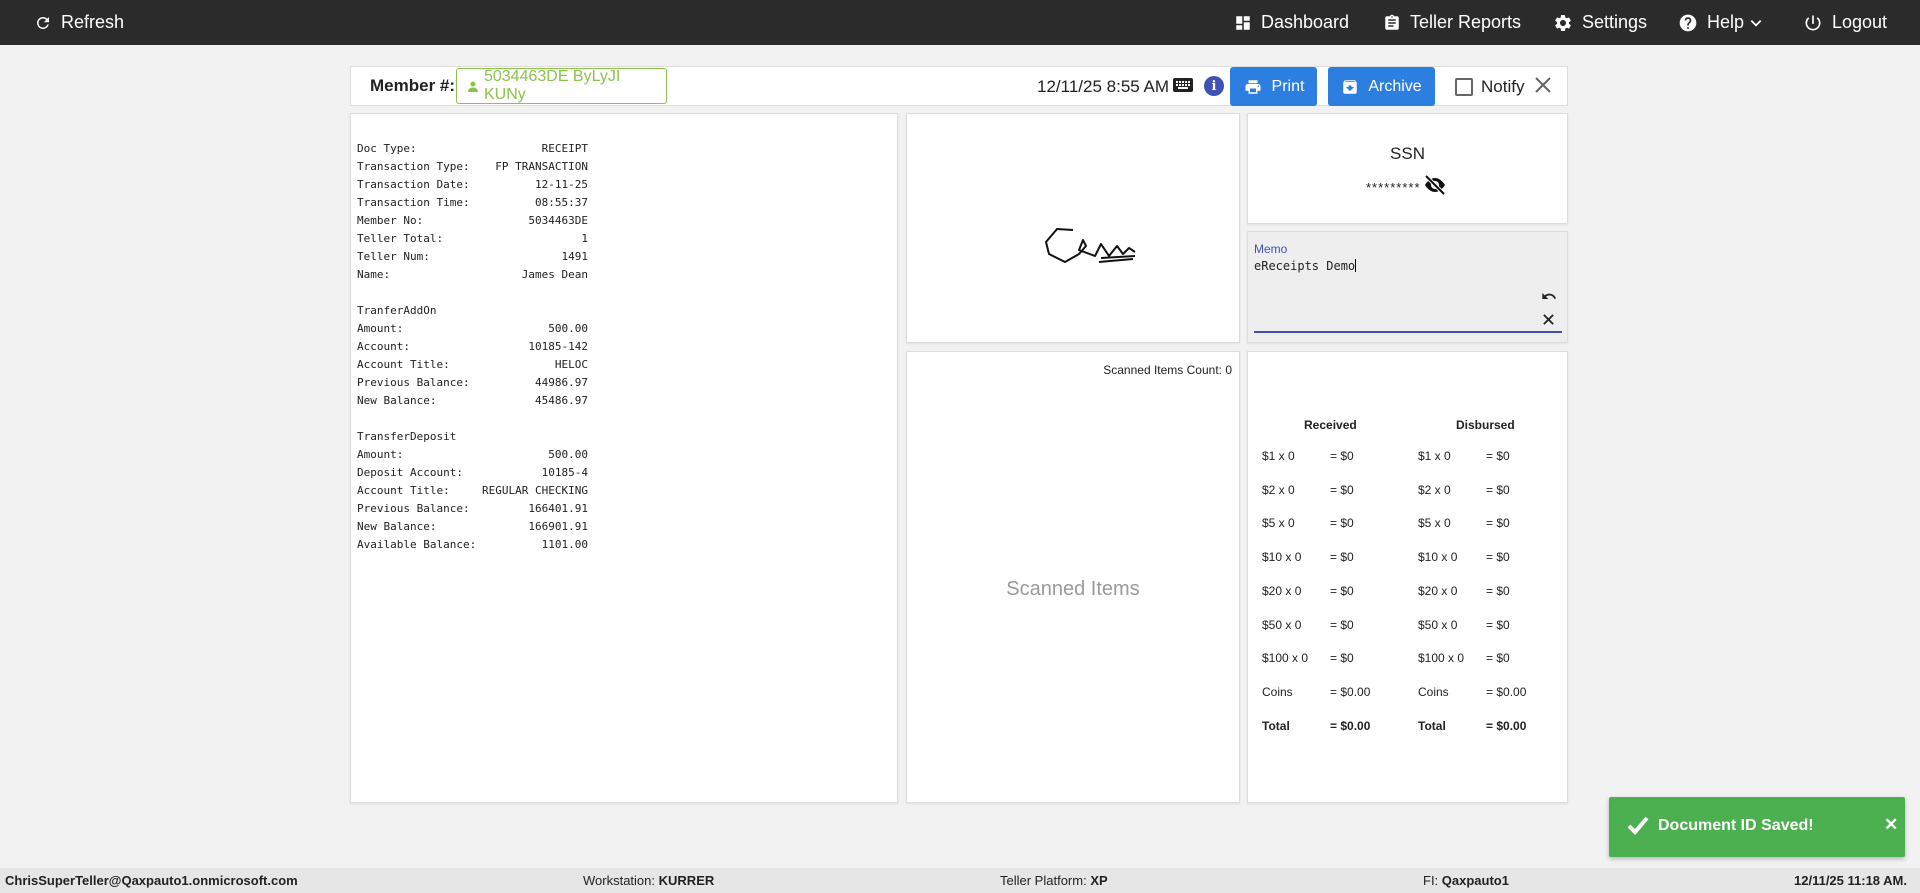  What do you see at coordinates (1549, 299) in the screenshot?
I see `undo-icon` at bounding box center [1549, 299].